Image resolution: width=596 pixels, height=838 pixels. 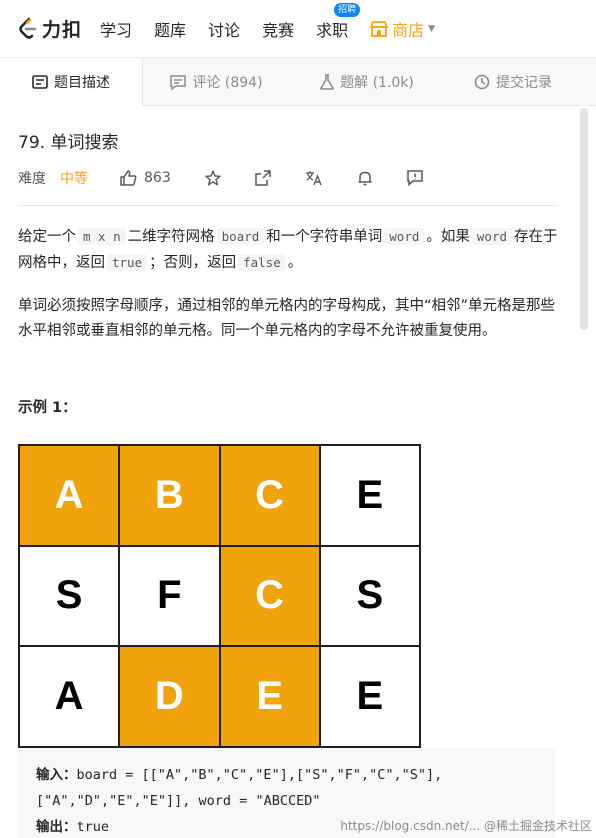 I want to click on inline-code: m x n, so click(x=102, y=236).